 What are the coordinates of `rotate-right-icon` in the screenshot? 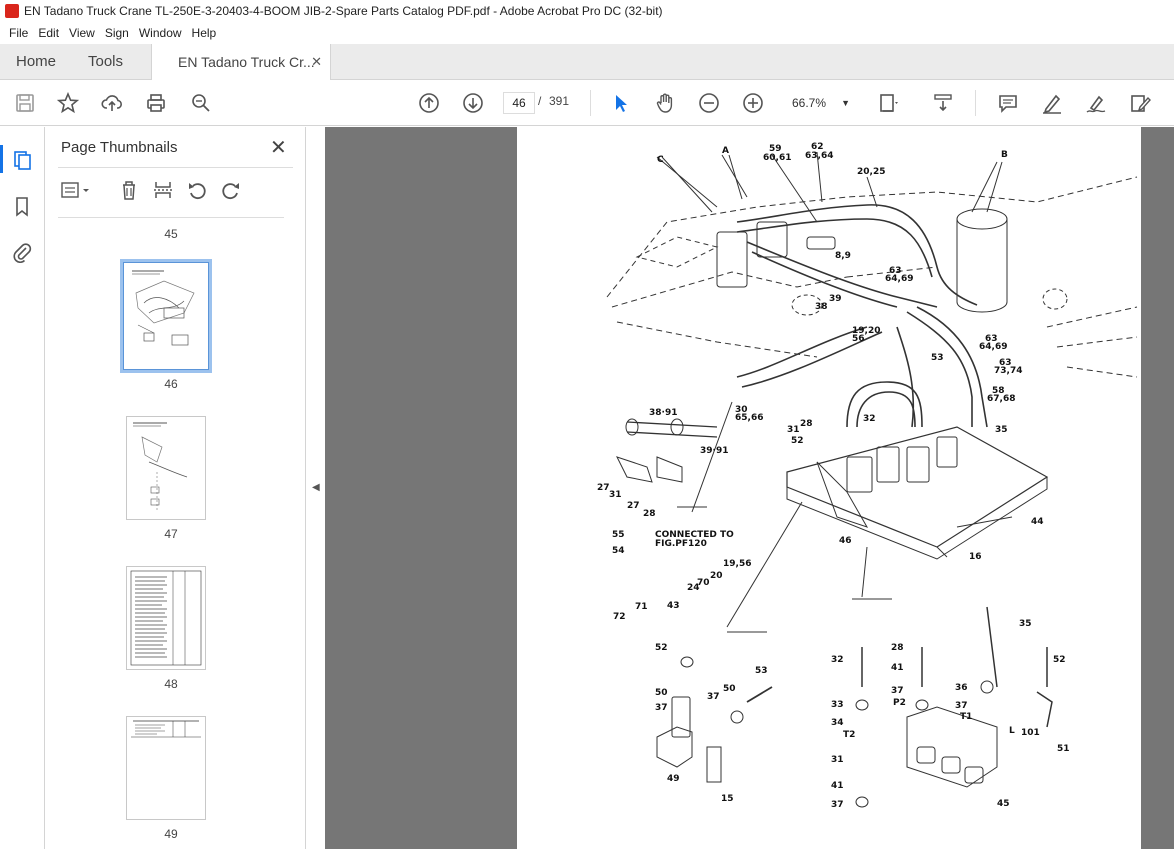 It's located at (231, 190).